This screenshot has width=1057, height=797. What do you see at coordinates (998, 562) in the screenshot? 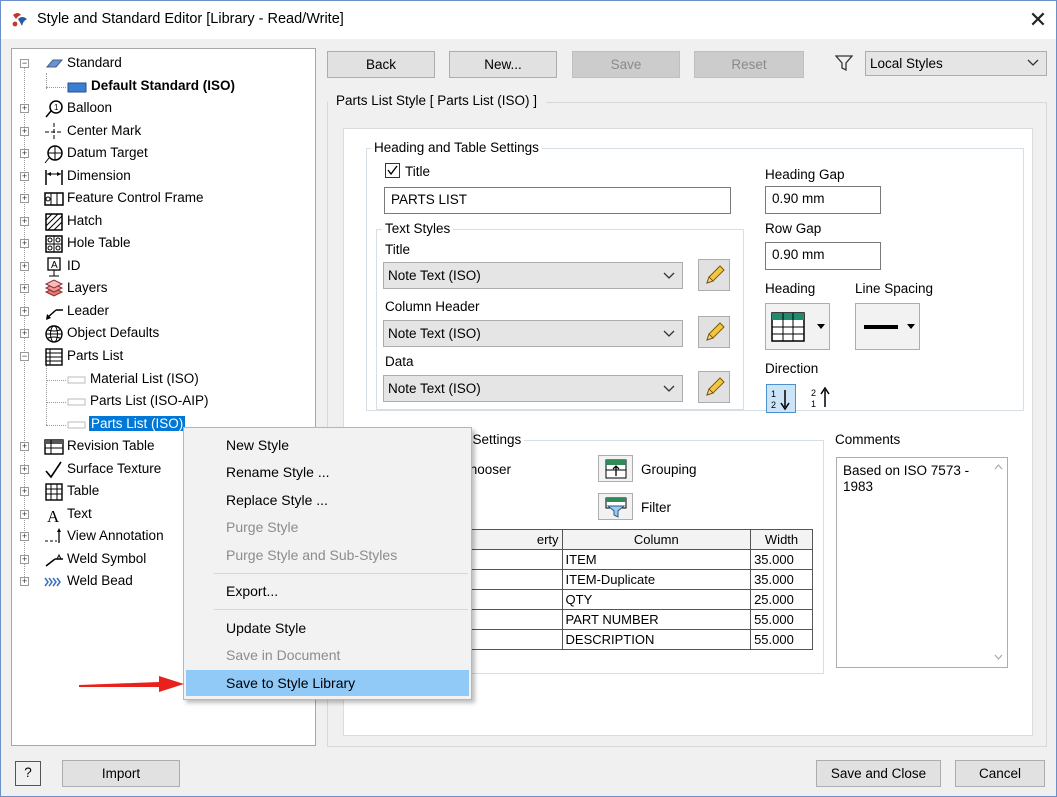
I see `comments-scrollbar` at bounding box center [998, 562].